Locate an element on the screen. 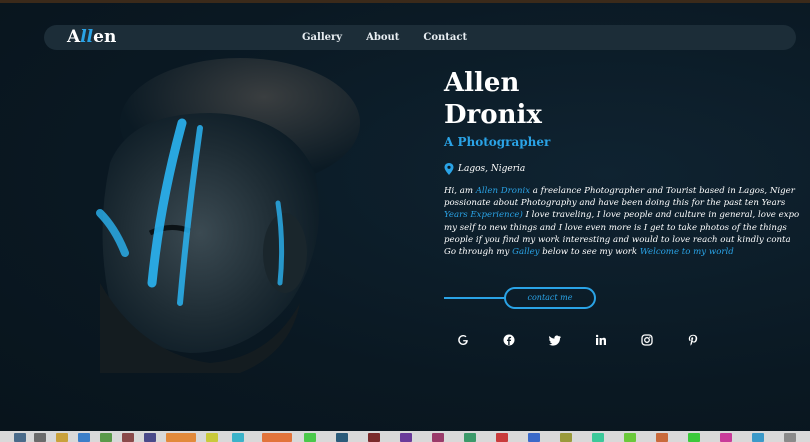 The height and width of the screenshot is (442, 810). nav-contact: Contact is located at coordinates (445, 37).